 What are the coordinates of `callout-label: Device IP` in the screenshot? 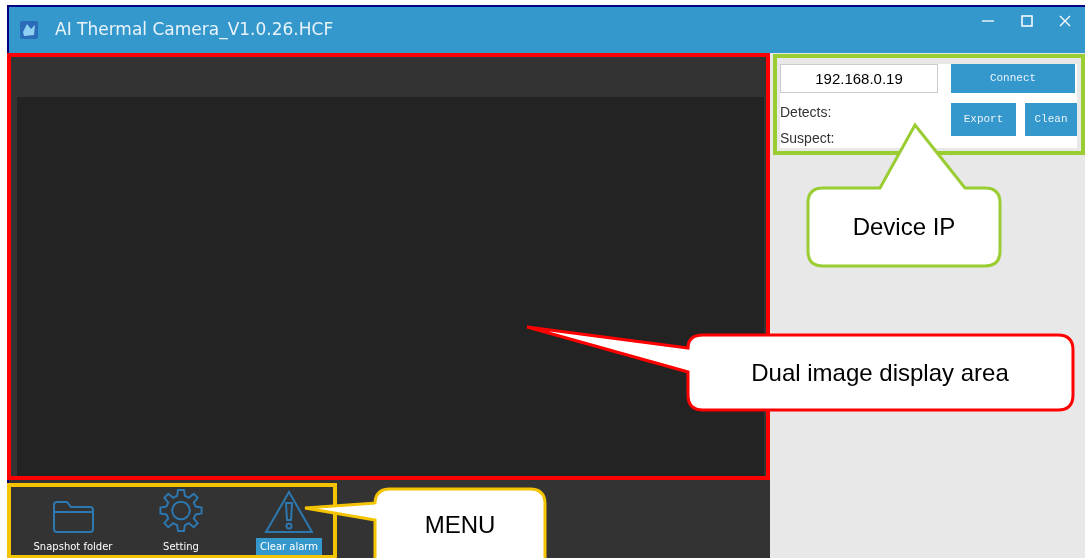 It's located at (904, 227).